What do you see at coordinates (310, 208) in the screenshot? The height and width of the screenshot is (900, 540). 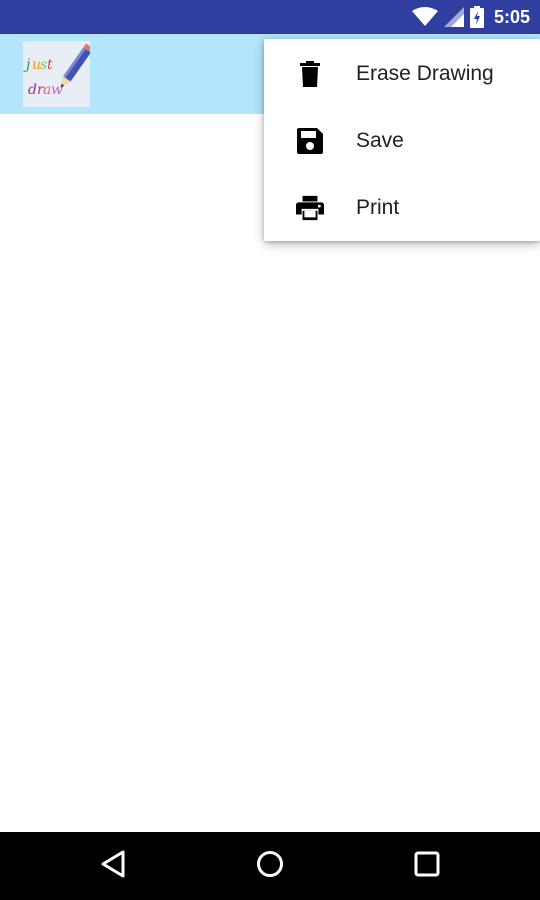 I see `print-icon` at bounding box center [310, 208].